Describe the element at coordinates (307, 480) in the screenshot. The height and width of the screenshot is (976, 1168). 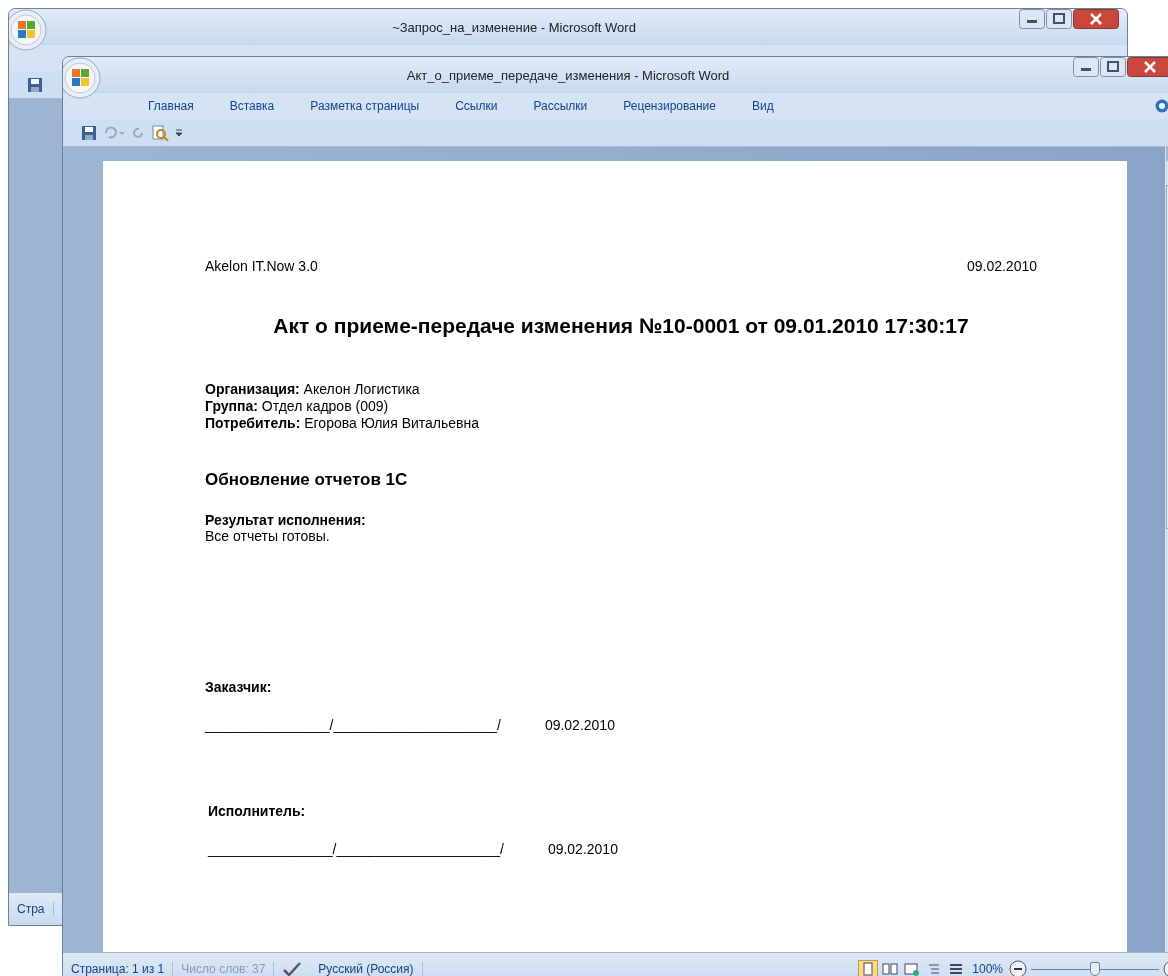
I see `section-heading: Обновление отчетов 1С` at that location.